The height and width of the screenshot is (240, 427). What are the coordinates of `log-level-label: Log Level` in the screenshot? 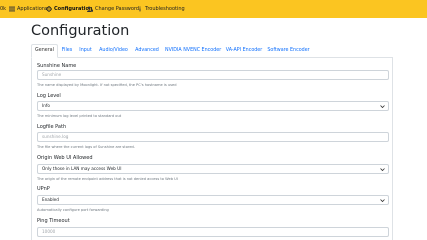 It's located at (49, 96).